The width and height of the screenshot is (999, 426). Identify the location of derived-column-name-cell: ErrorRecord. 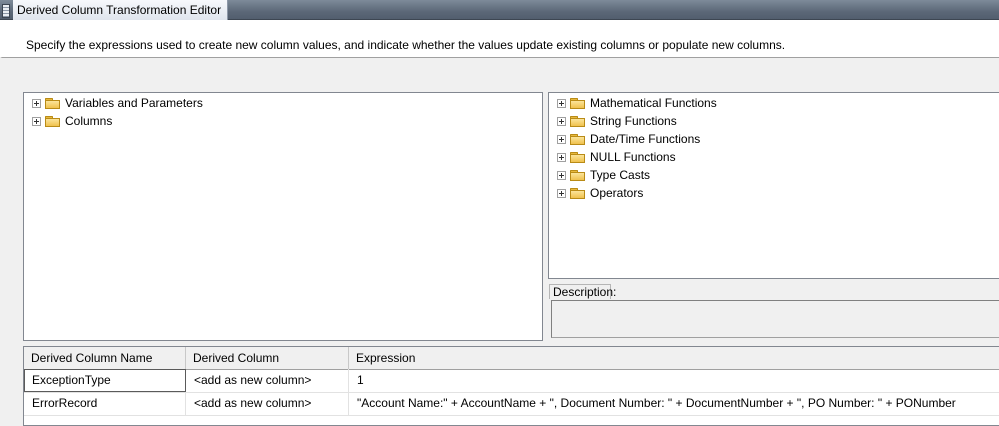
(105, 403).